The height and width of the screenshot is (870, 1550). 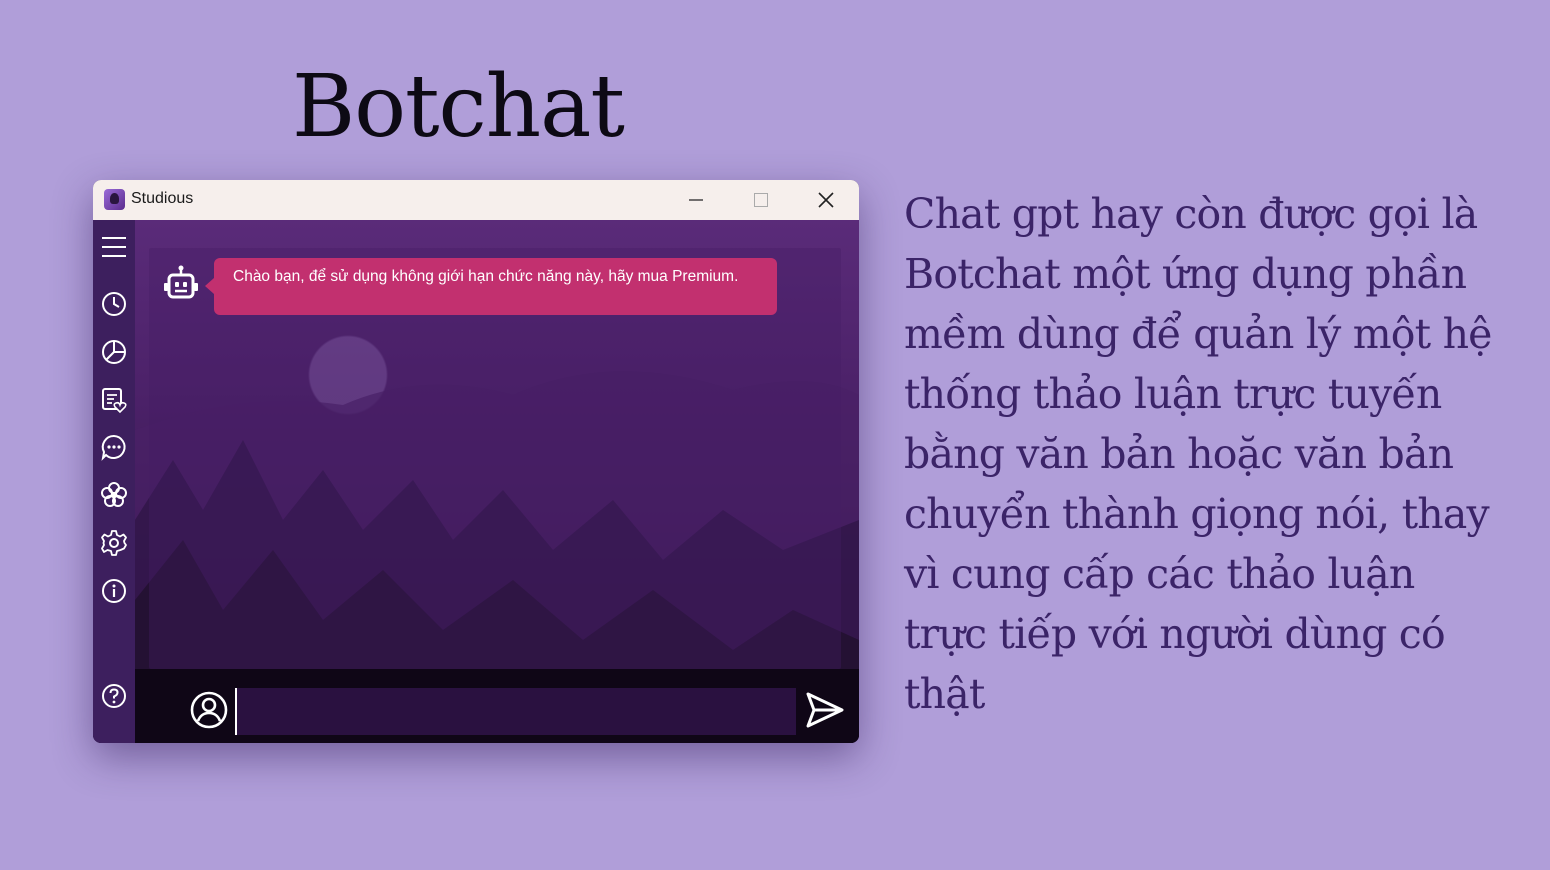 I want to click on maximize-button, so click(x=761, y=200).